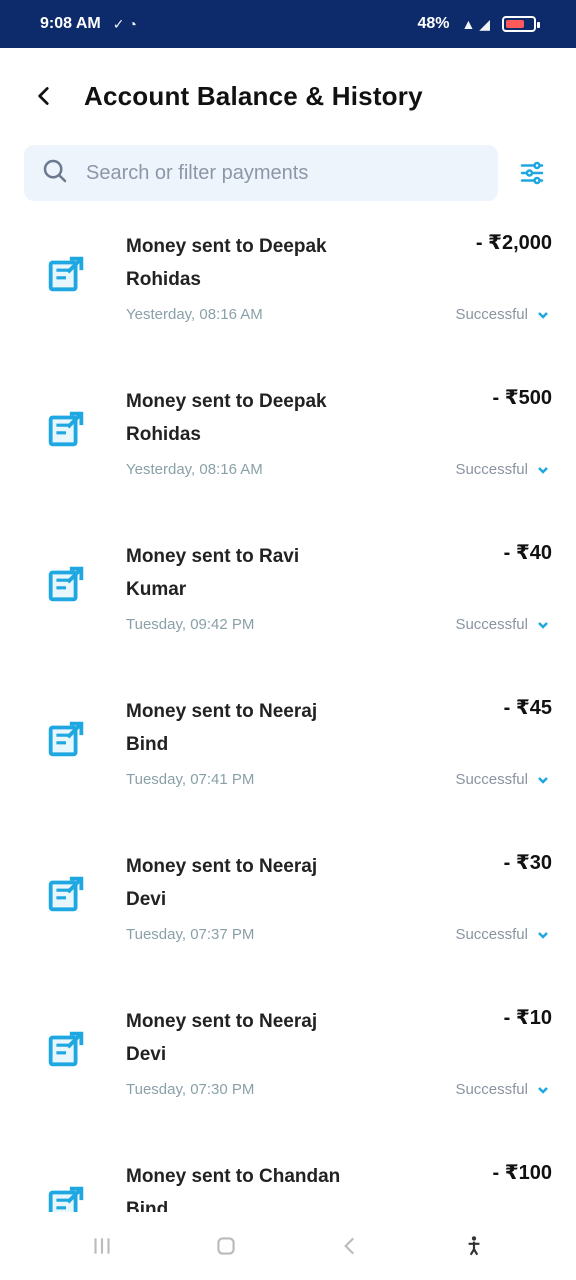 The height and width of the screenshot is (1280, 576). What do you see at coordinates (527, 1018) in the screenshot?
I see `transaction-amount: - ₹10` at bounding box center [527, 1018].